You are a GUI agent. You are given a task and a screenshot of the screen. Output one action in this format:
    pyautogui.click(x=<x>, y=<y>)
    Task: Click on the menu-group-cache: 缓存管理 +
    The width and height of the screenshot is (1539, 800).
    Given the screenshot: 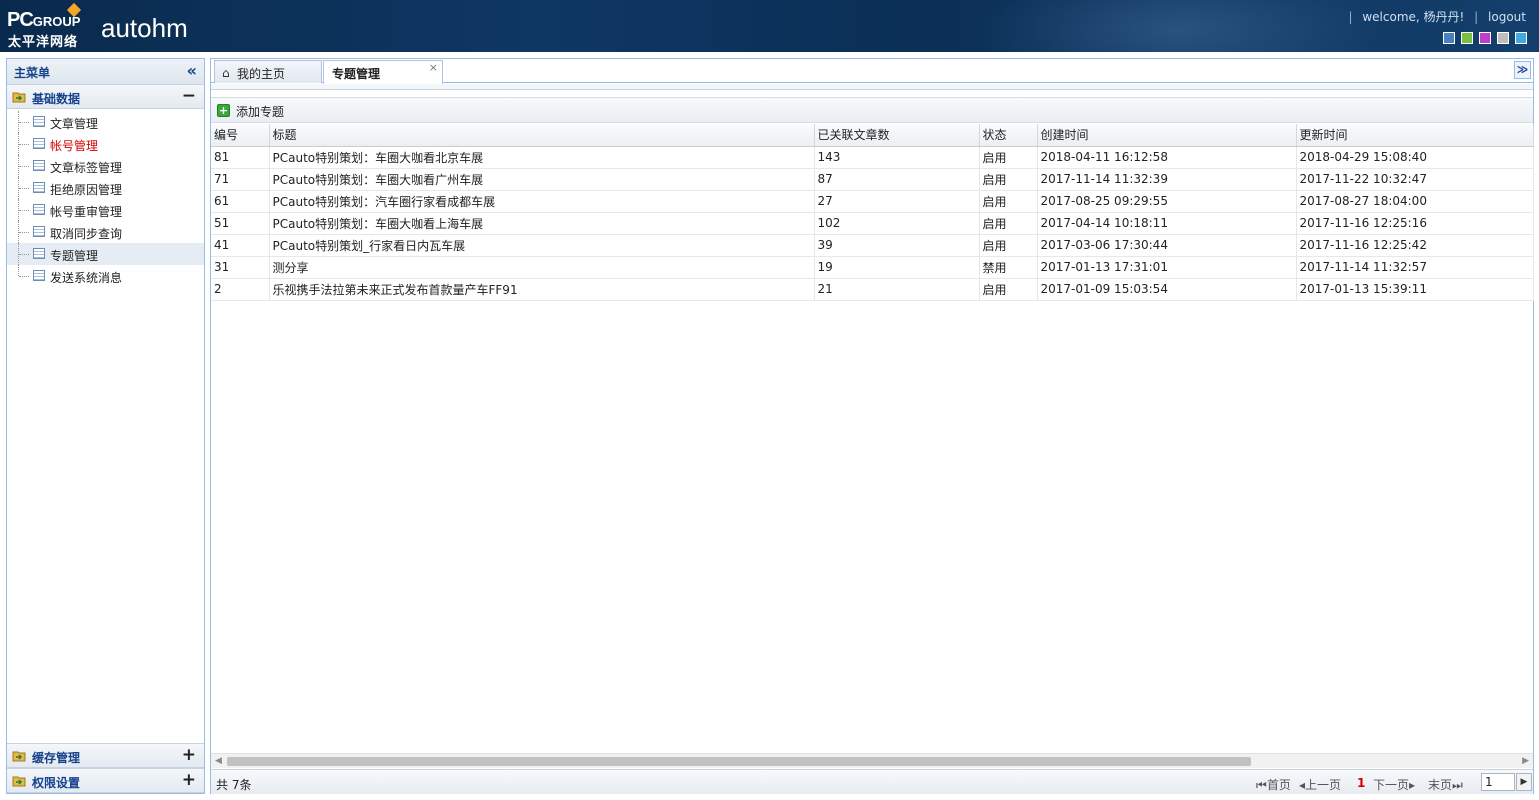 What is the action you would take?
    pyautogui.click(x=105, y=755)
    